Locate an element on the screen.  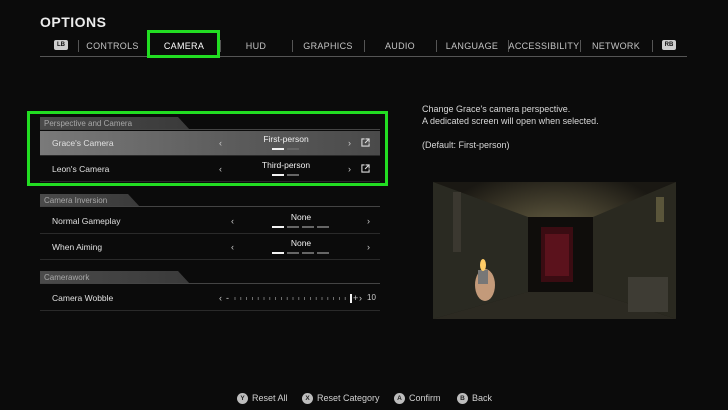
a-button-icon: A is located at coordinates (399, 399).